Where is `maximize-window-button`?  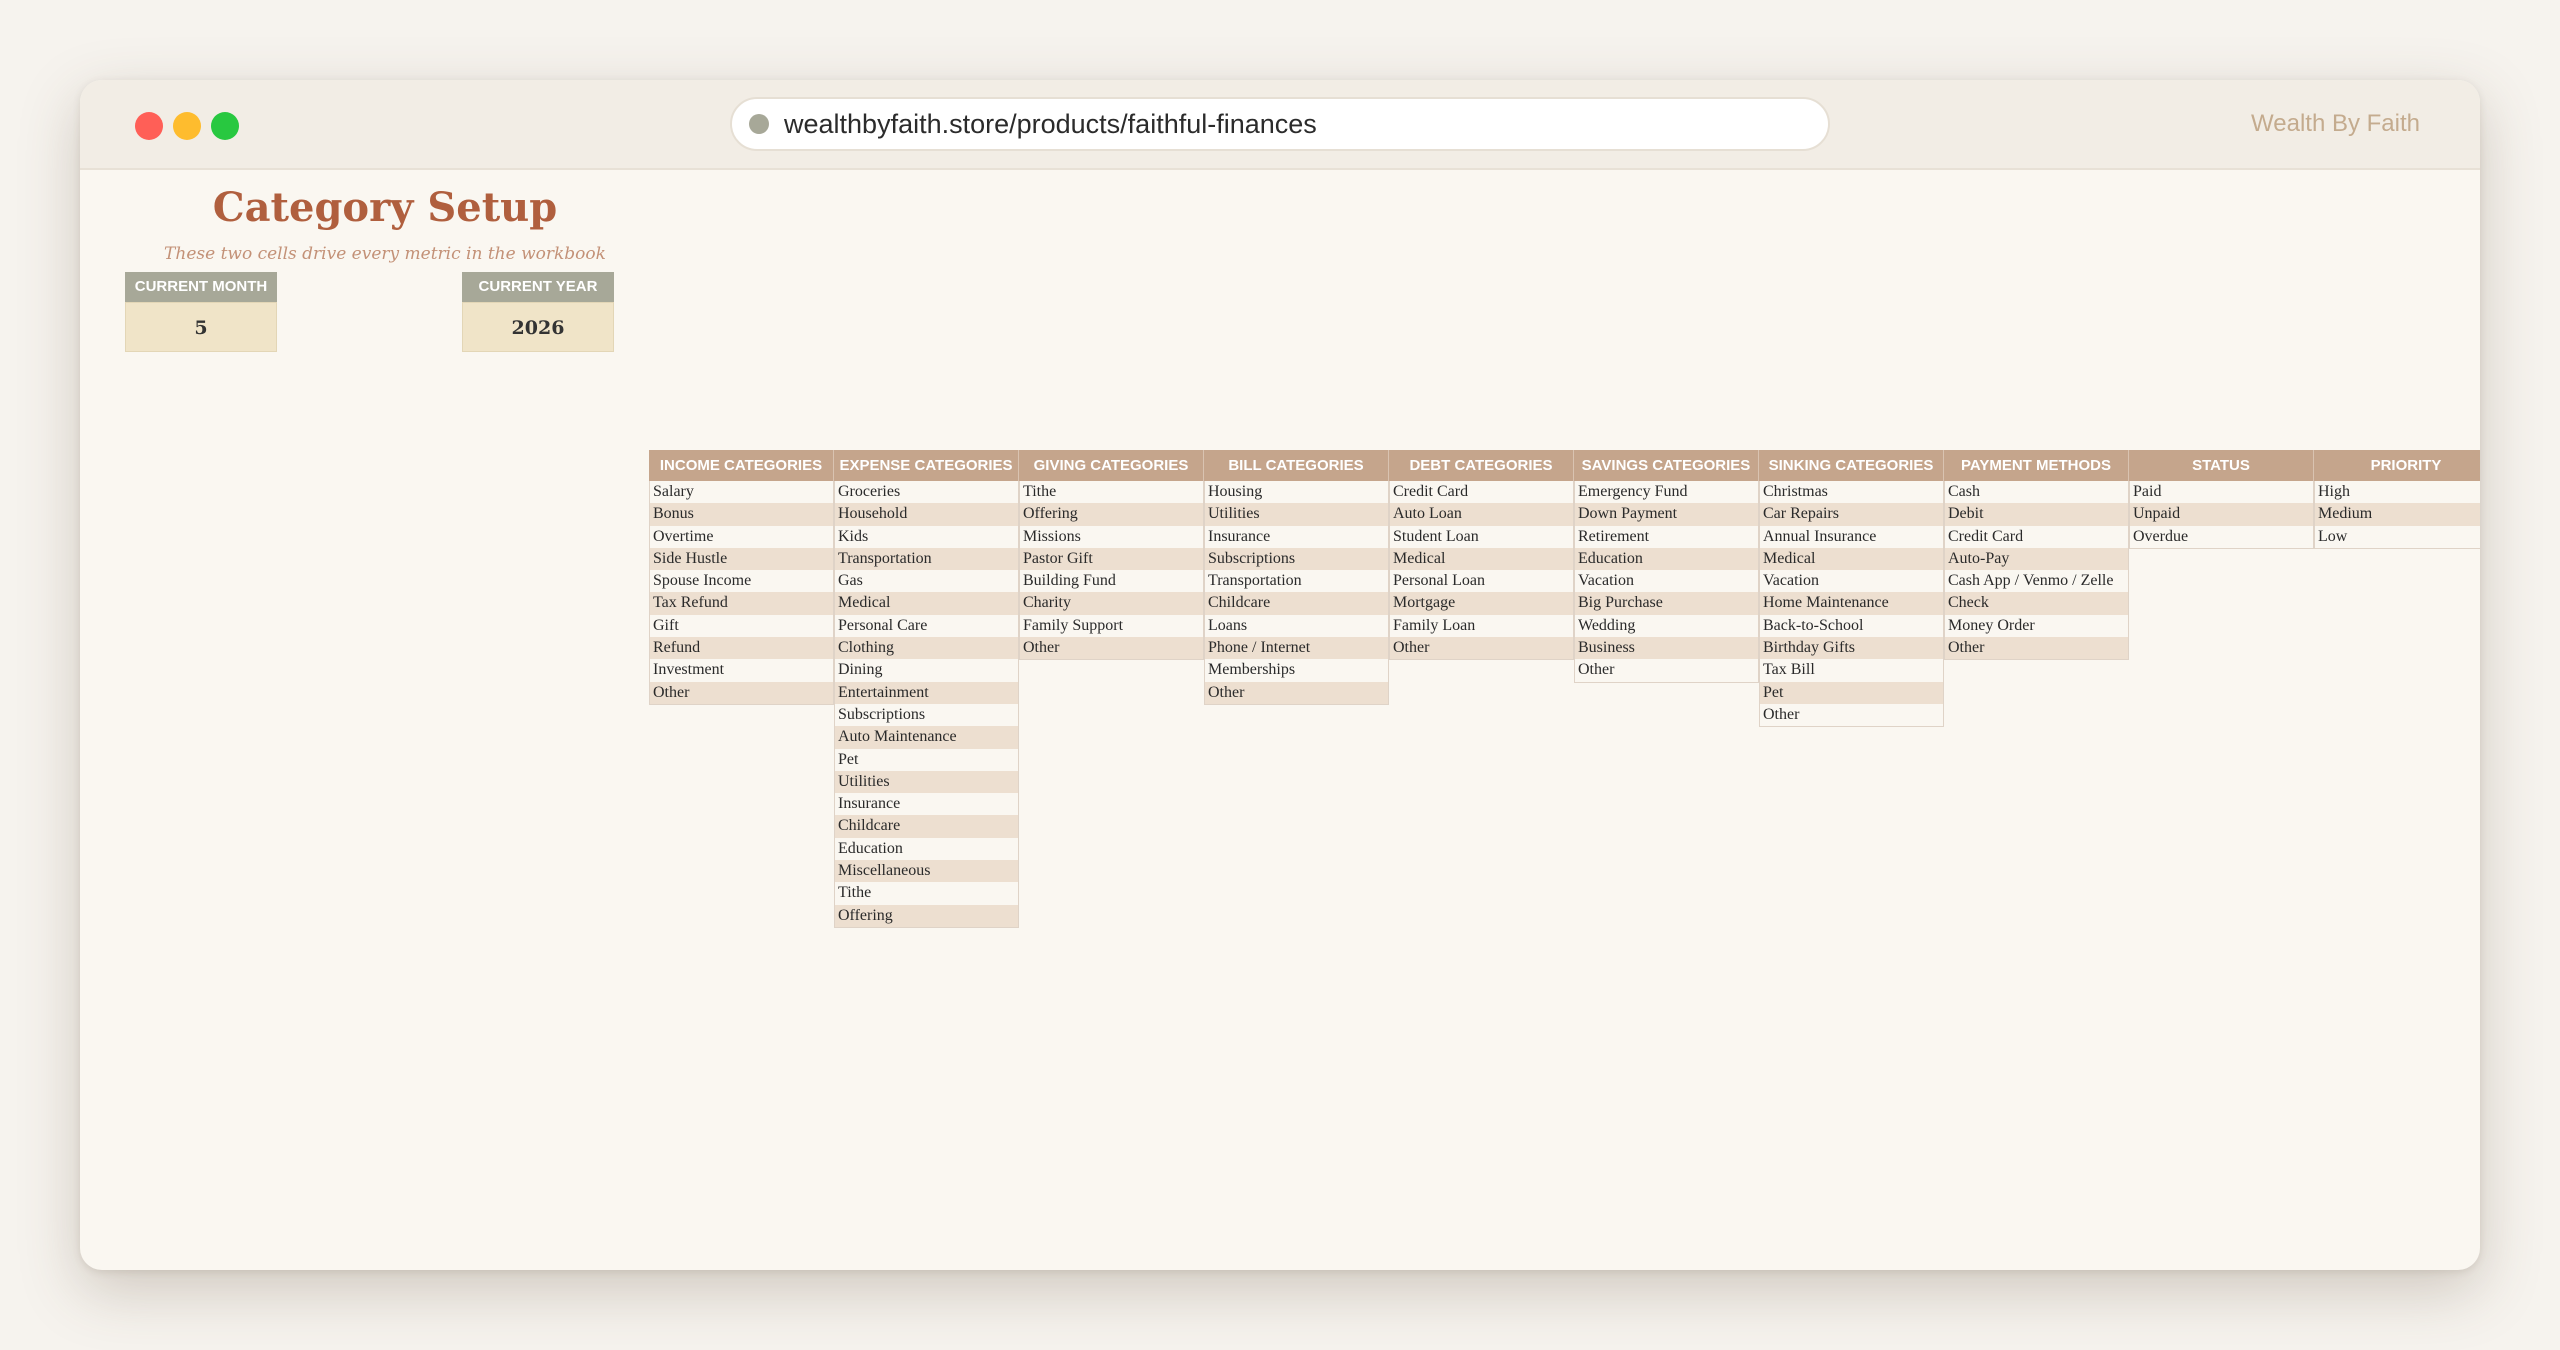 maximize-window-button is located at coordinates (225, 126).